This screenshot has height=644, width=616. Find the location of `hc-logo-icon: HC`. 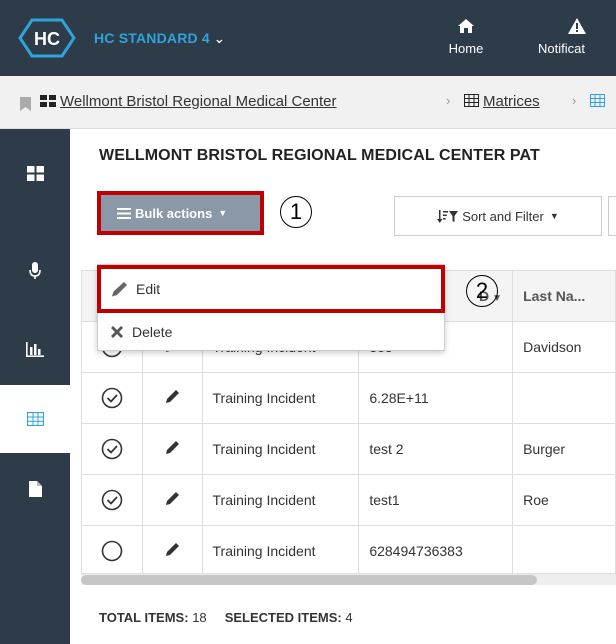

hc-logo-icon: HC is located at coordinates (47, 38).